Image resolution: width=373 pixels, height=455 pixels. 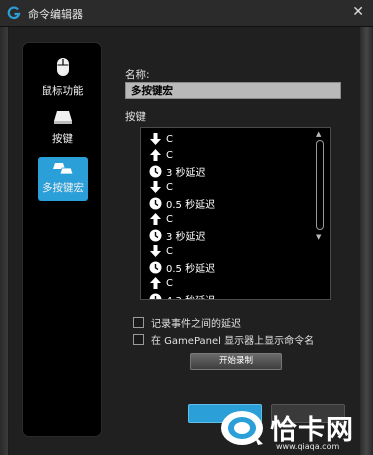 What do you see at coordinates (63, 179) in the screenshot?
I see `sidebar-item-multikey-macro: 多按键宏` at bounding box center [63, 179].